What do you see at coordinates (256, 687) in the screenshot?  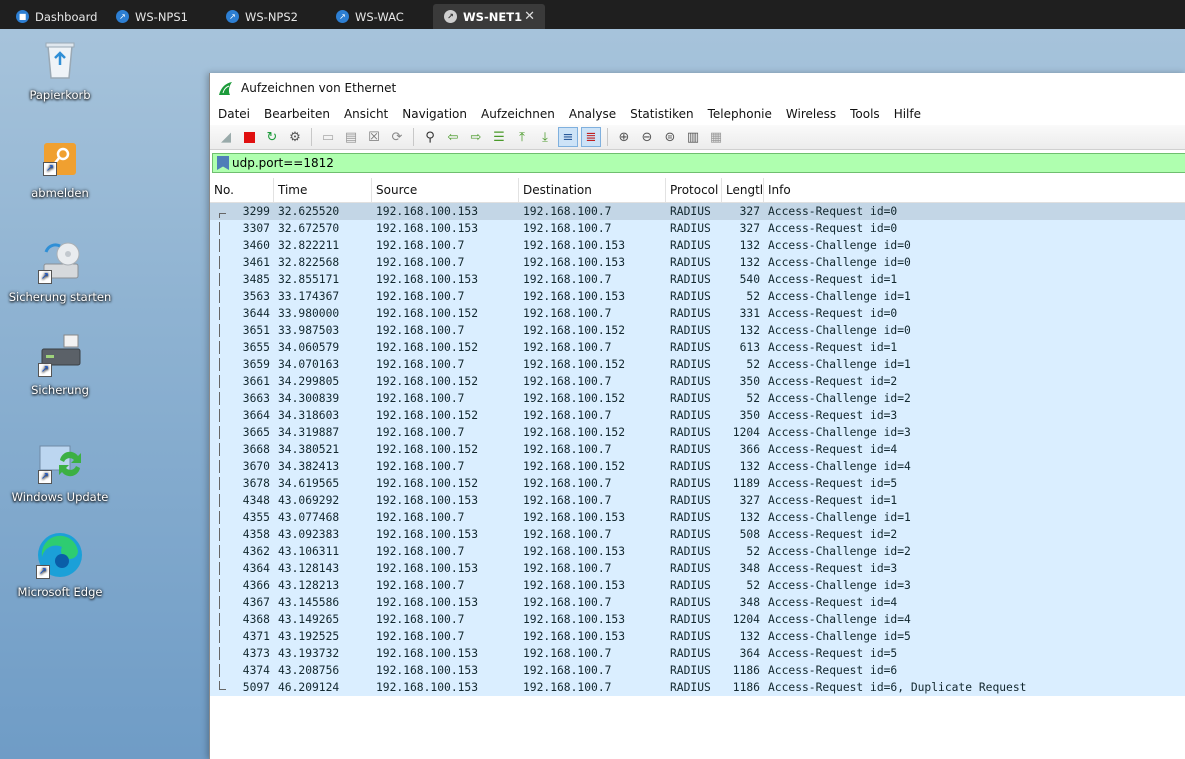 I see `cell-no-text: 5097` at bounding box center [256, 687].